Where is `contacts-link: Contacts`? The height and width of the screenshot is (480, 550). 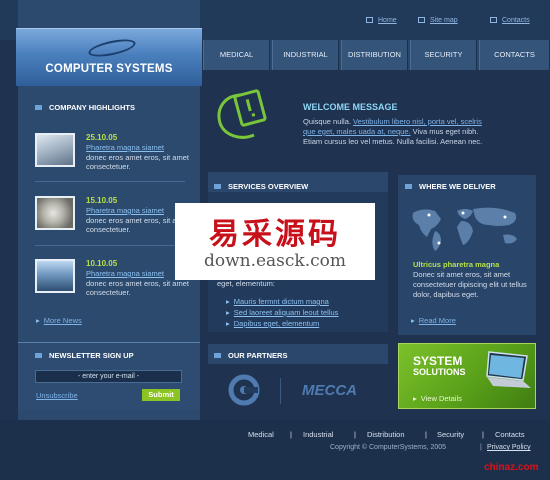 contacts-link: Contacts is located at coordinates (510, 20).